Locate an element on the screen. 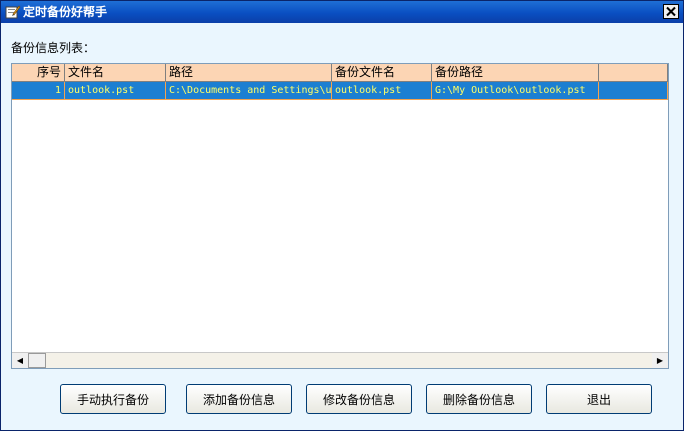 This screenshot has height=431, width=684. cell-backup-filename: outlook.pst is located at coordinates (382, 91).